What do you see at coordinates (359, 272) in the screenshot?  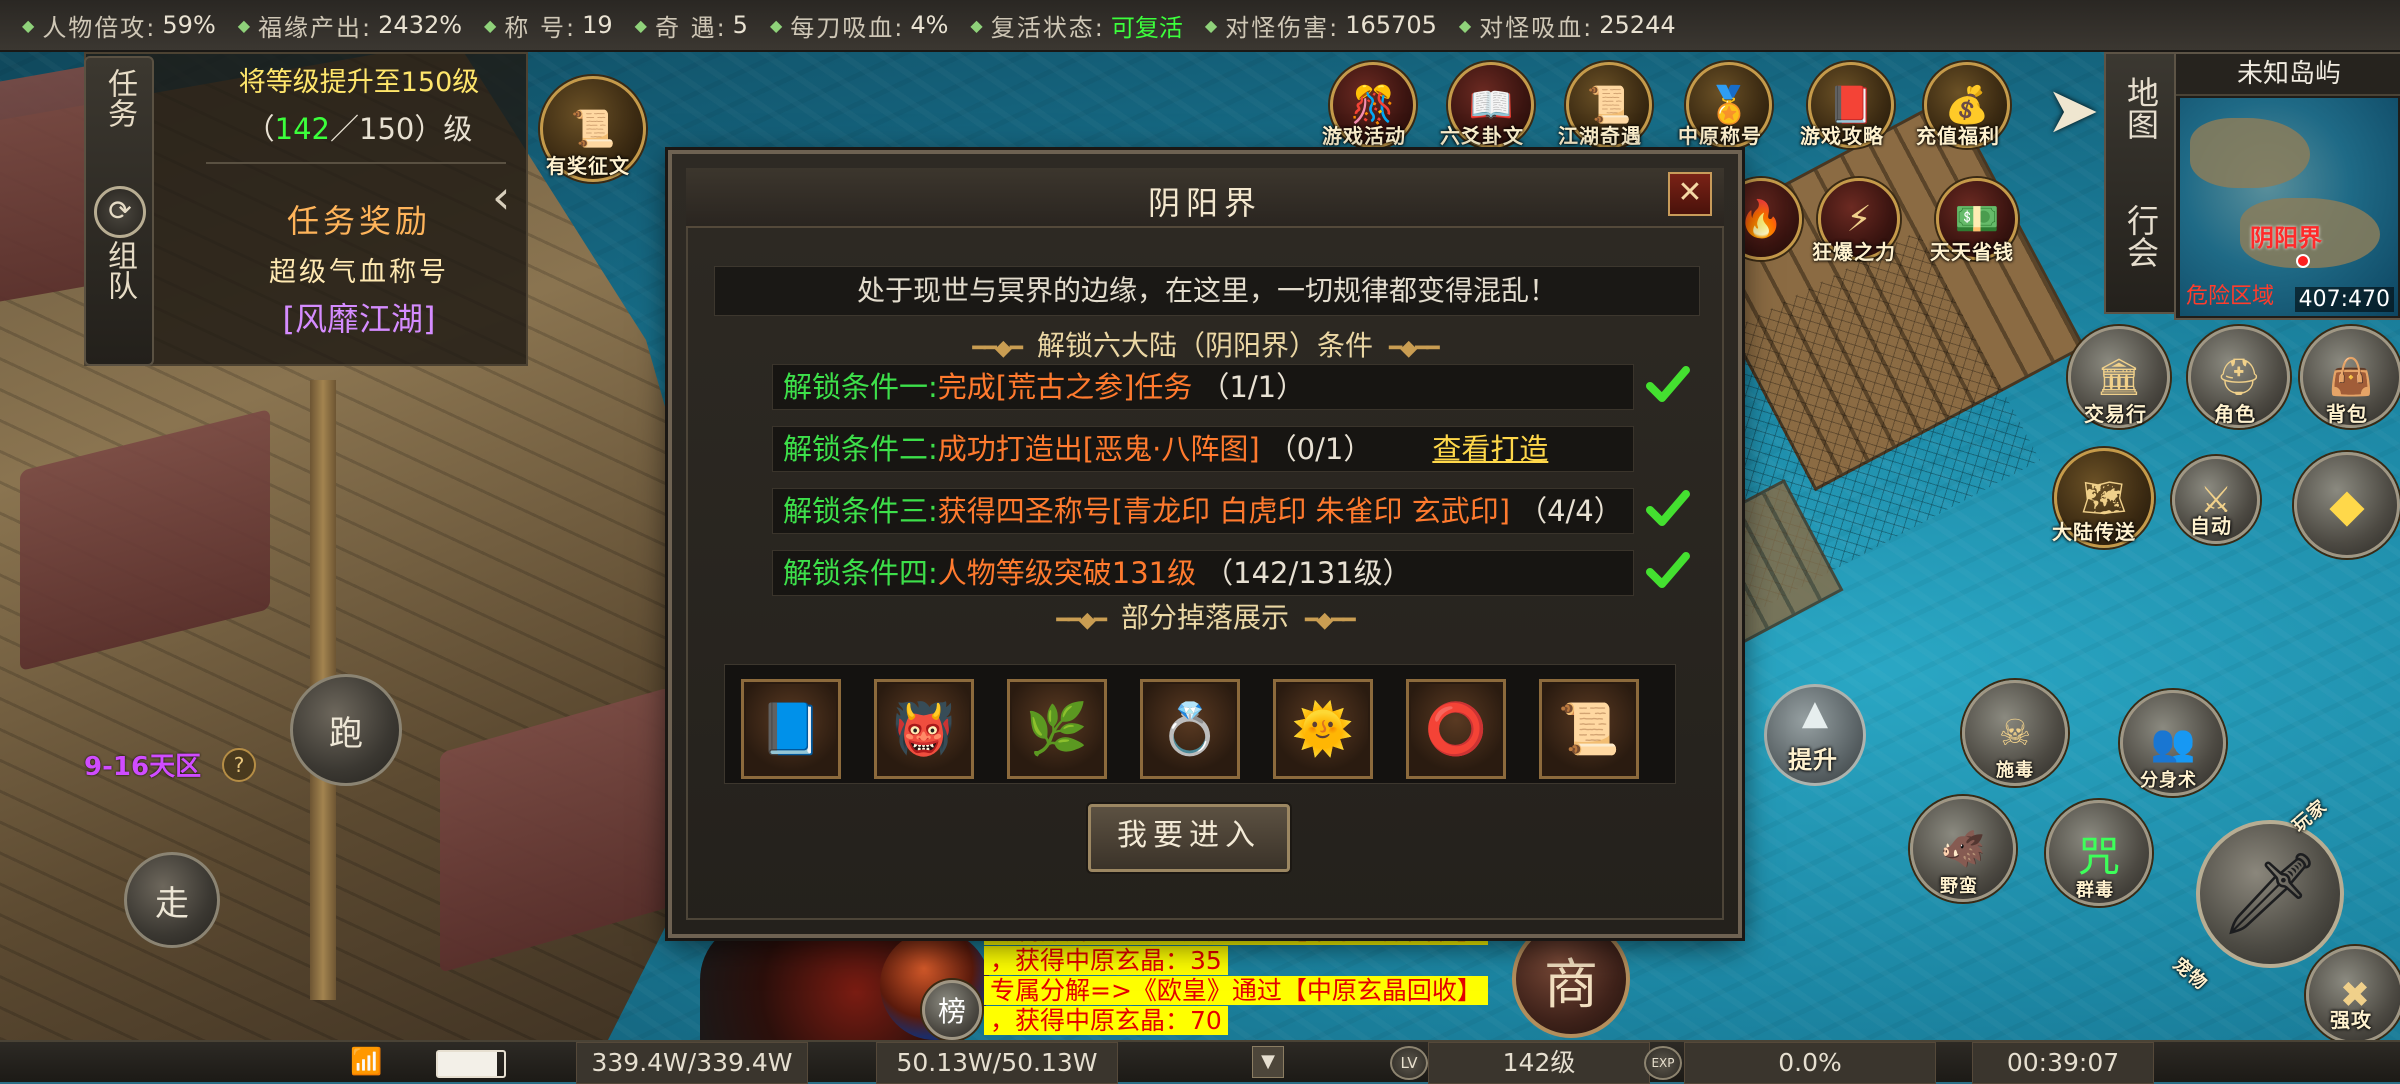 I see `quest-reward-name: 超级气血称号` at bounding box center [359, 272].